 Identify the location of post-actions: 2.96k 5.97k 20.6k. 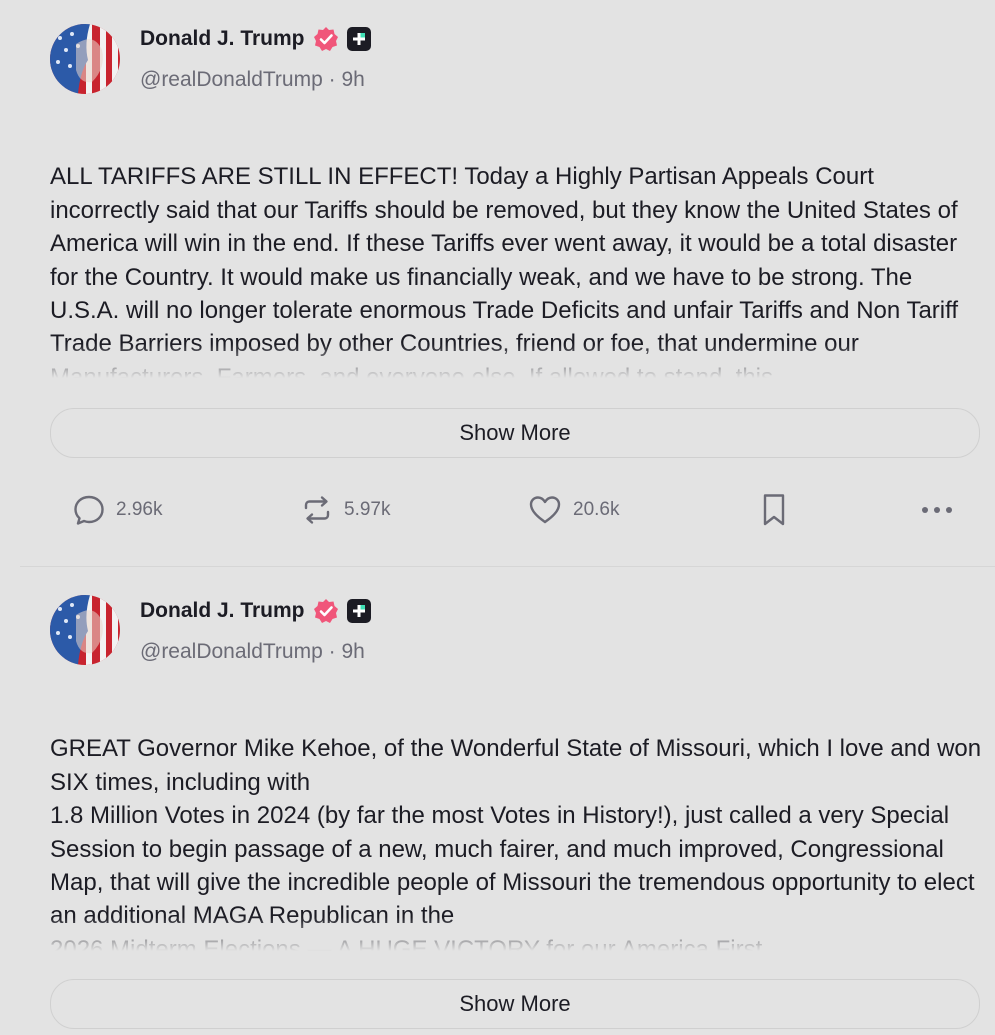
(517, 510).